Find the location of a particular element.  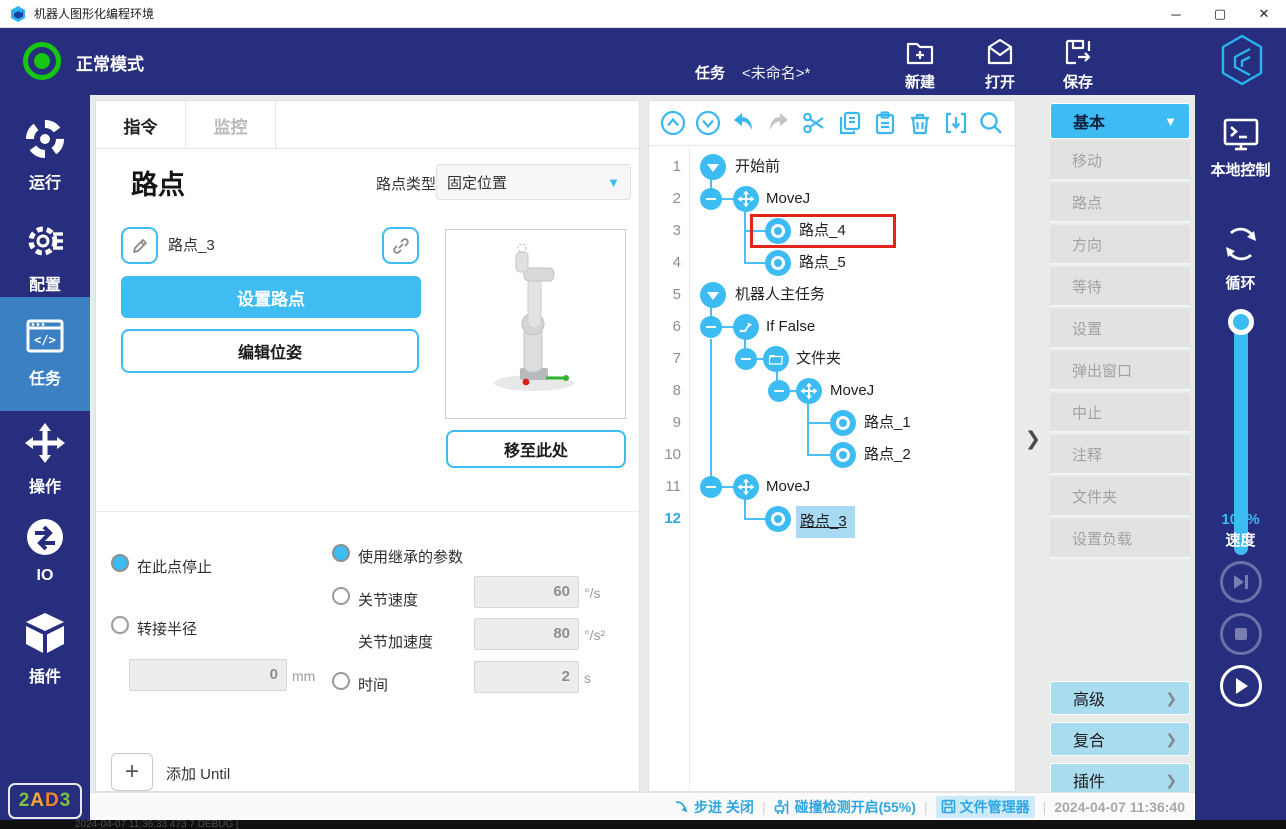

stop-icon is located at coordinates (1241, 634).